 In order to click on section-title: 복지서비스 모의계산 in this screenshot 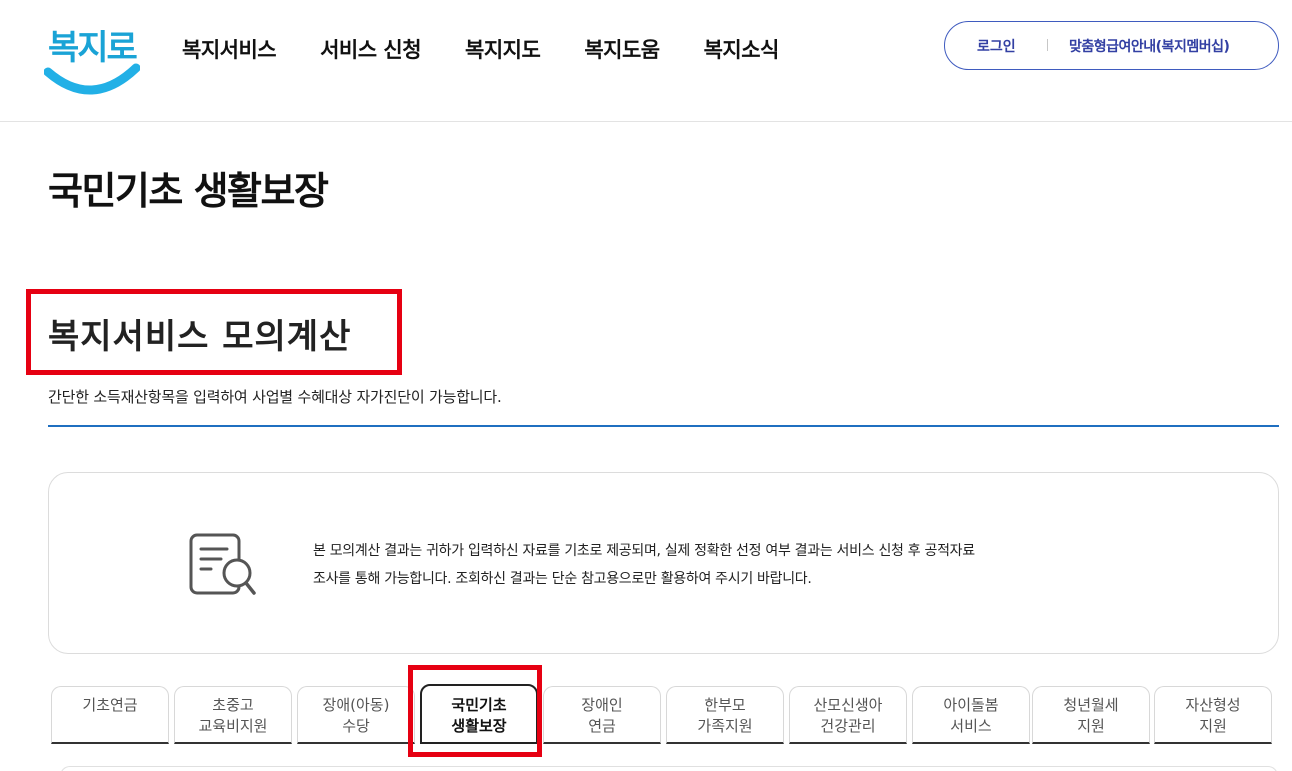, I will do `click(200, 337)`.